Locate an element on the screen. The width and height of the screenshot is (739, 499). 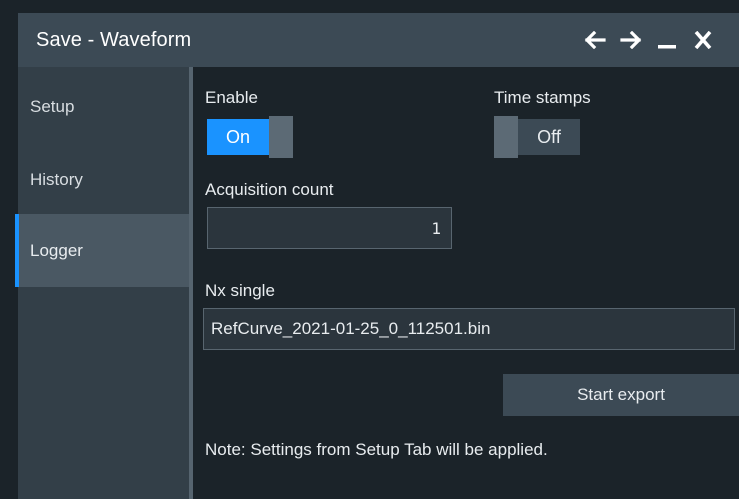
title-bar: Save - Waveform is located at coordinates (378, 40).